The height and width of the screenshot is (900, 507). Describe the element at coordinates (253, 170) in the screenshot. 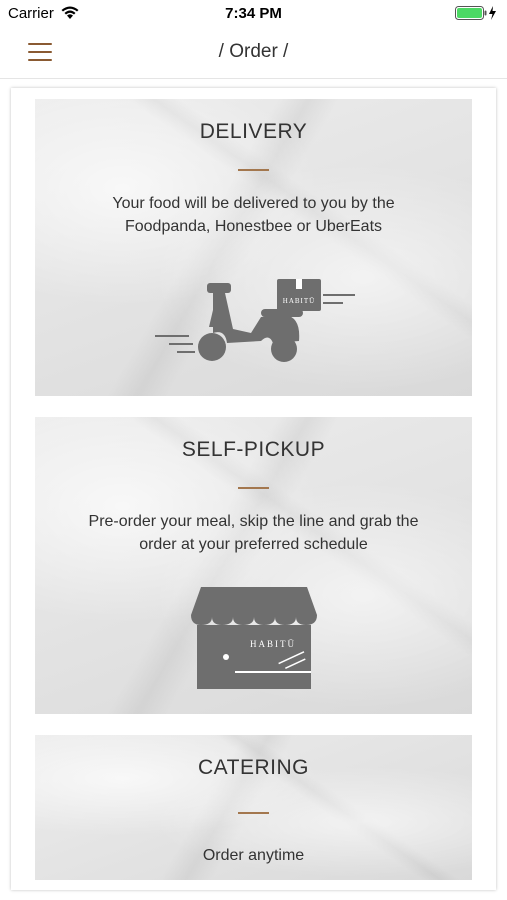

I see `delivery-divider` at that location.